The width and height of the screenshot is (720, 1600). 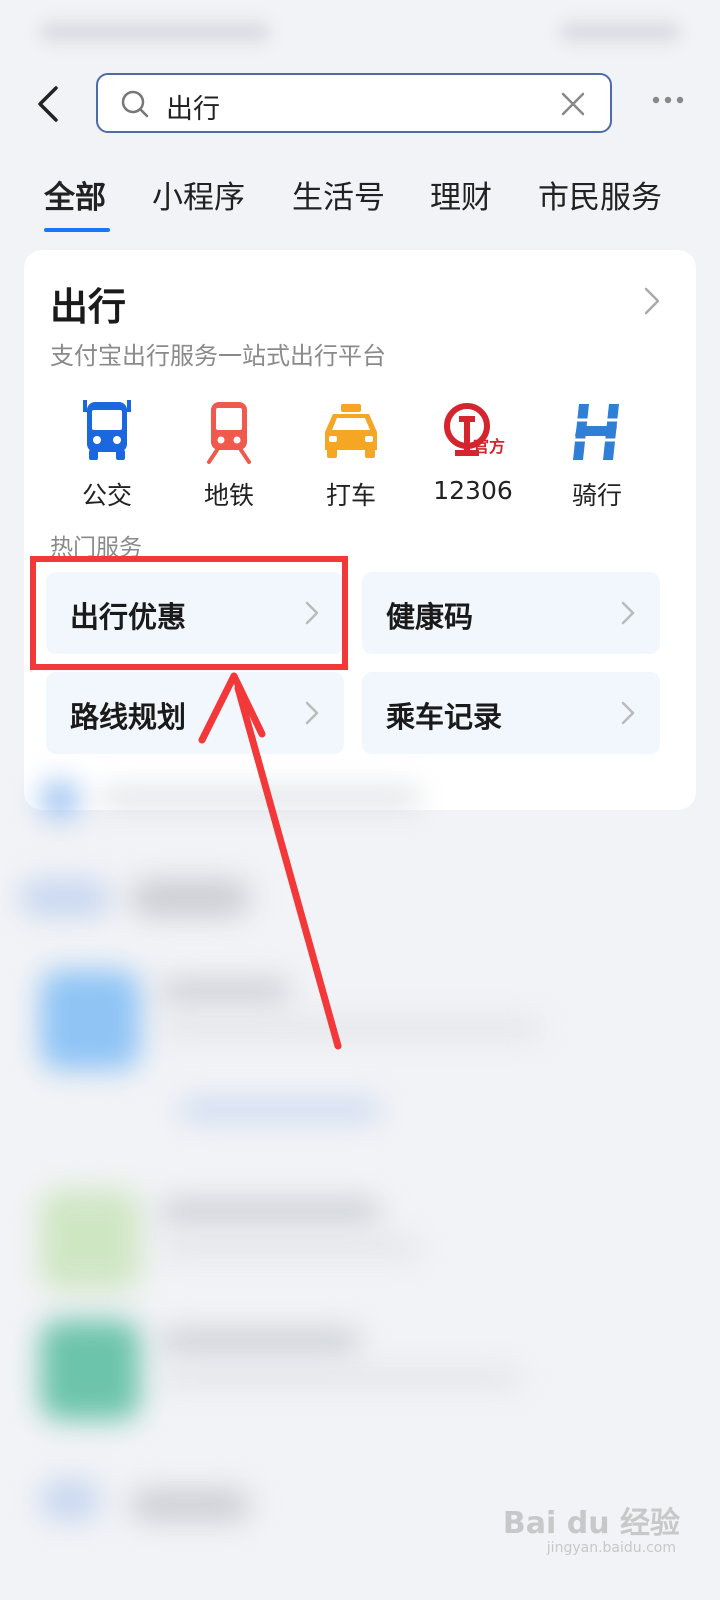 What do you see at coordinates (135, 104) in the screenshot?
I see `search-icon` at bounding box center [135, 104].